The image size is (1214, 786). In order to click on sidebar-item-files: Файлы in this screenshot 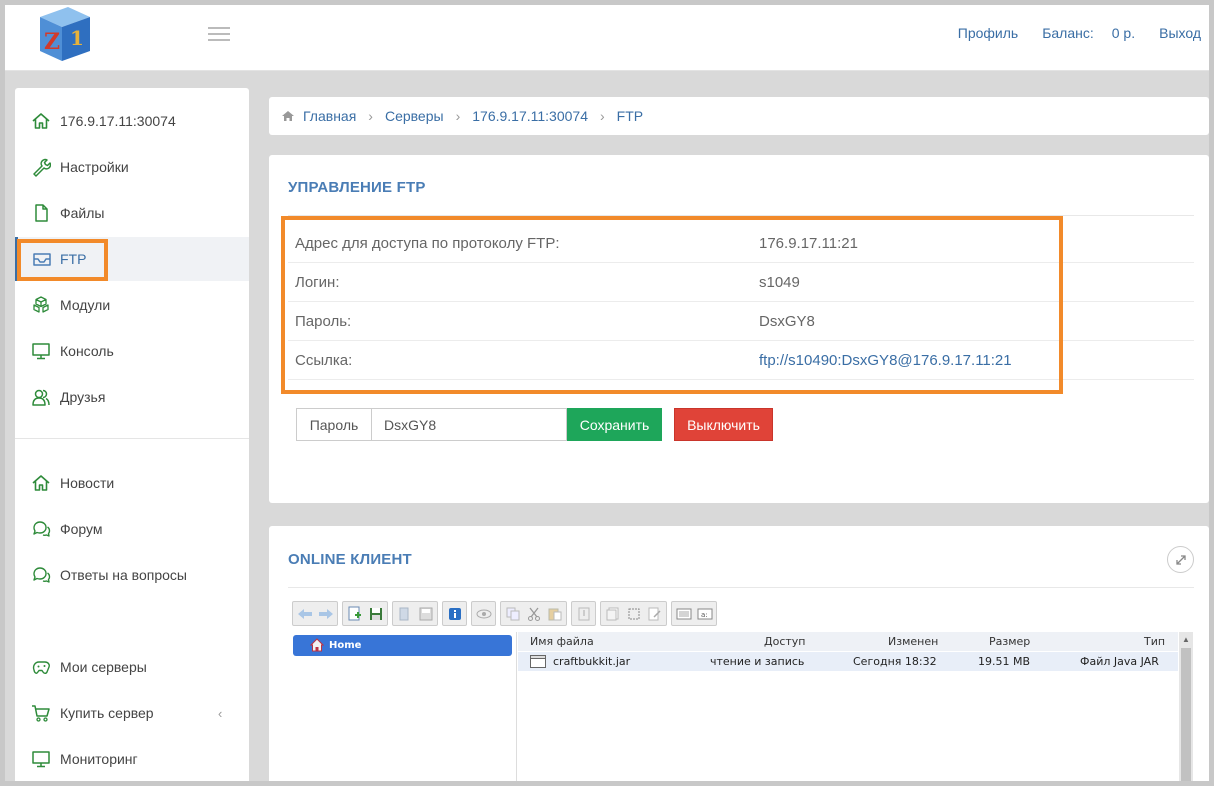, I will do `click(132, 213)`.